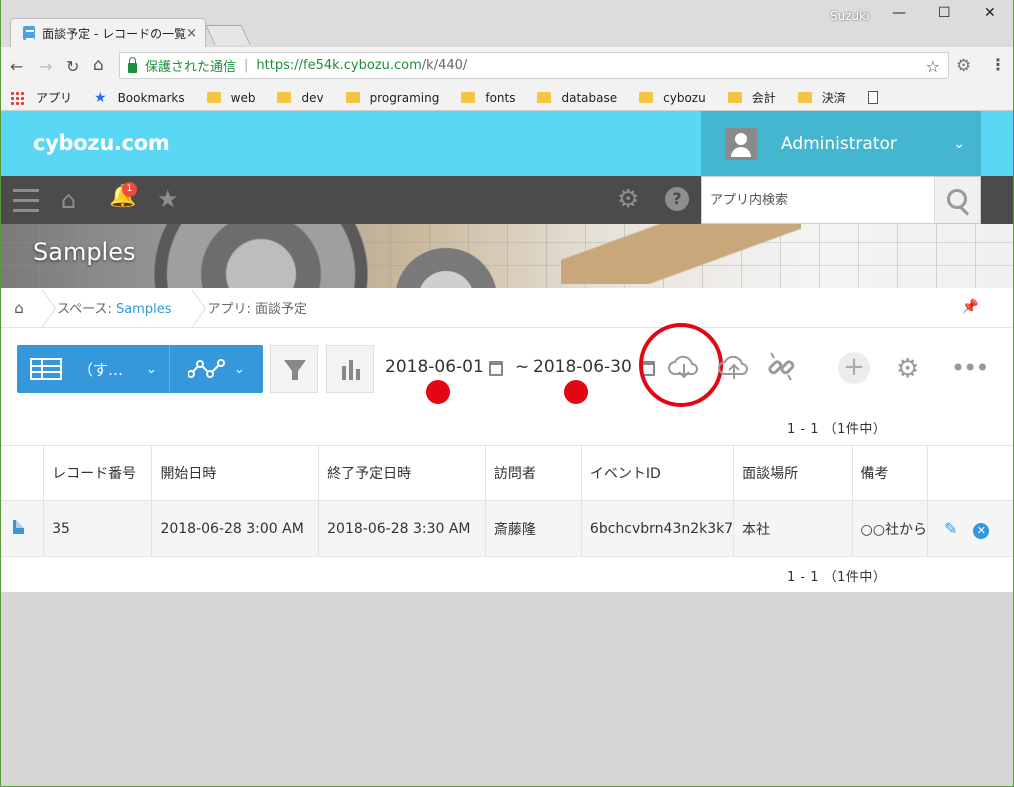  What do you see at coordinates (957, 200) in the screenshot?
I see `search-icon` at bounding box center [957, 200].